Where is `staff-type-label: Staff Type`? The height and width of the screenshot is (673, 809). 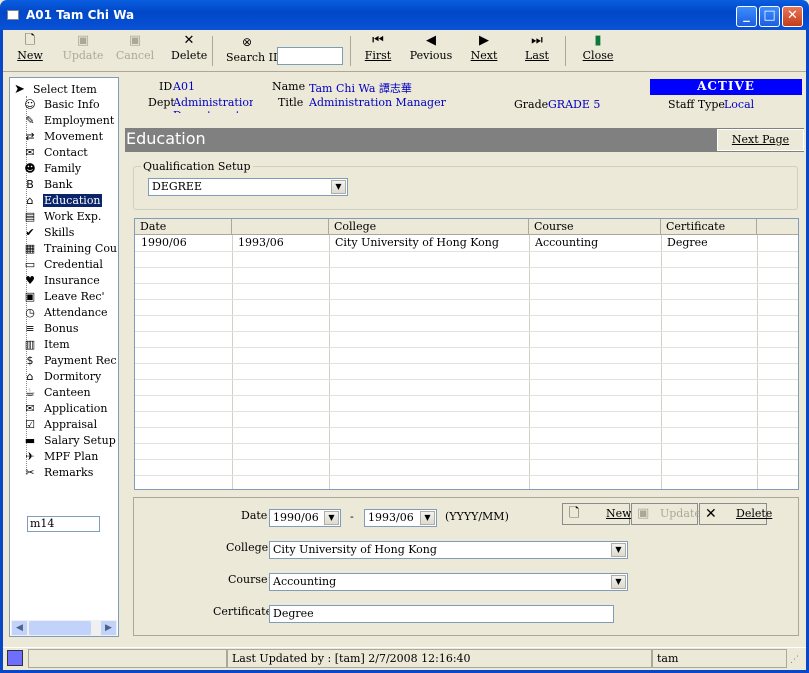
staff-type-label: Staff Type is located at coordinates (696, 104).